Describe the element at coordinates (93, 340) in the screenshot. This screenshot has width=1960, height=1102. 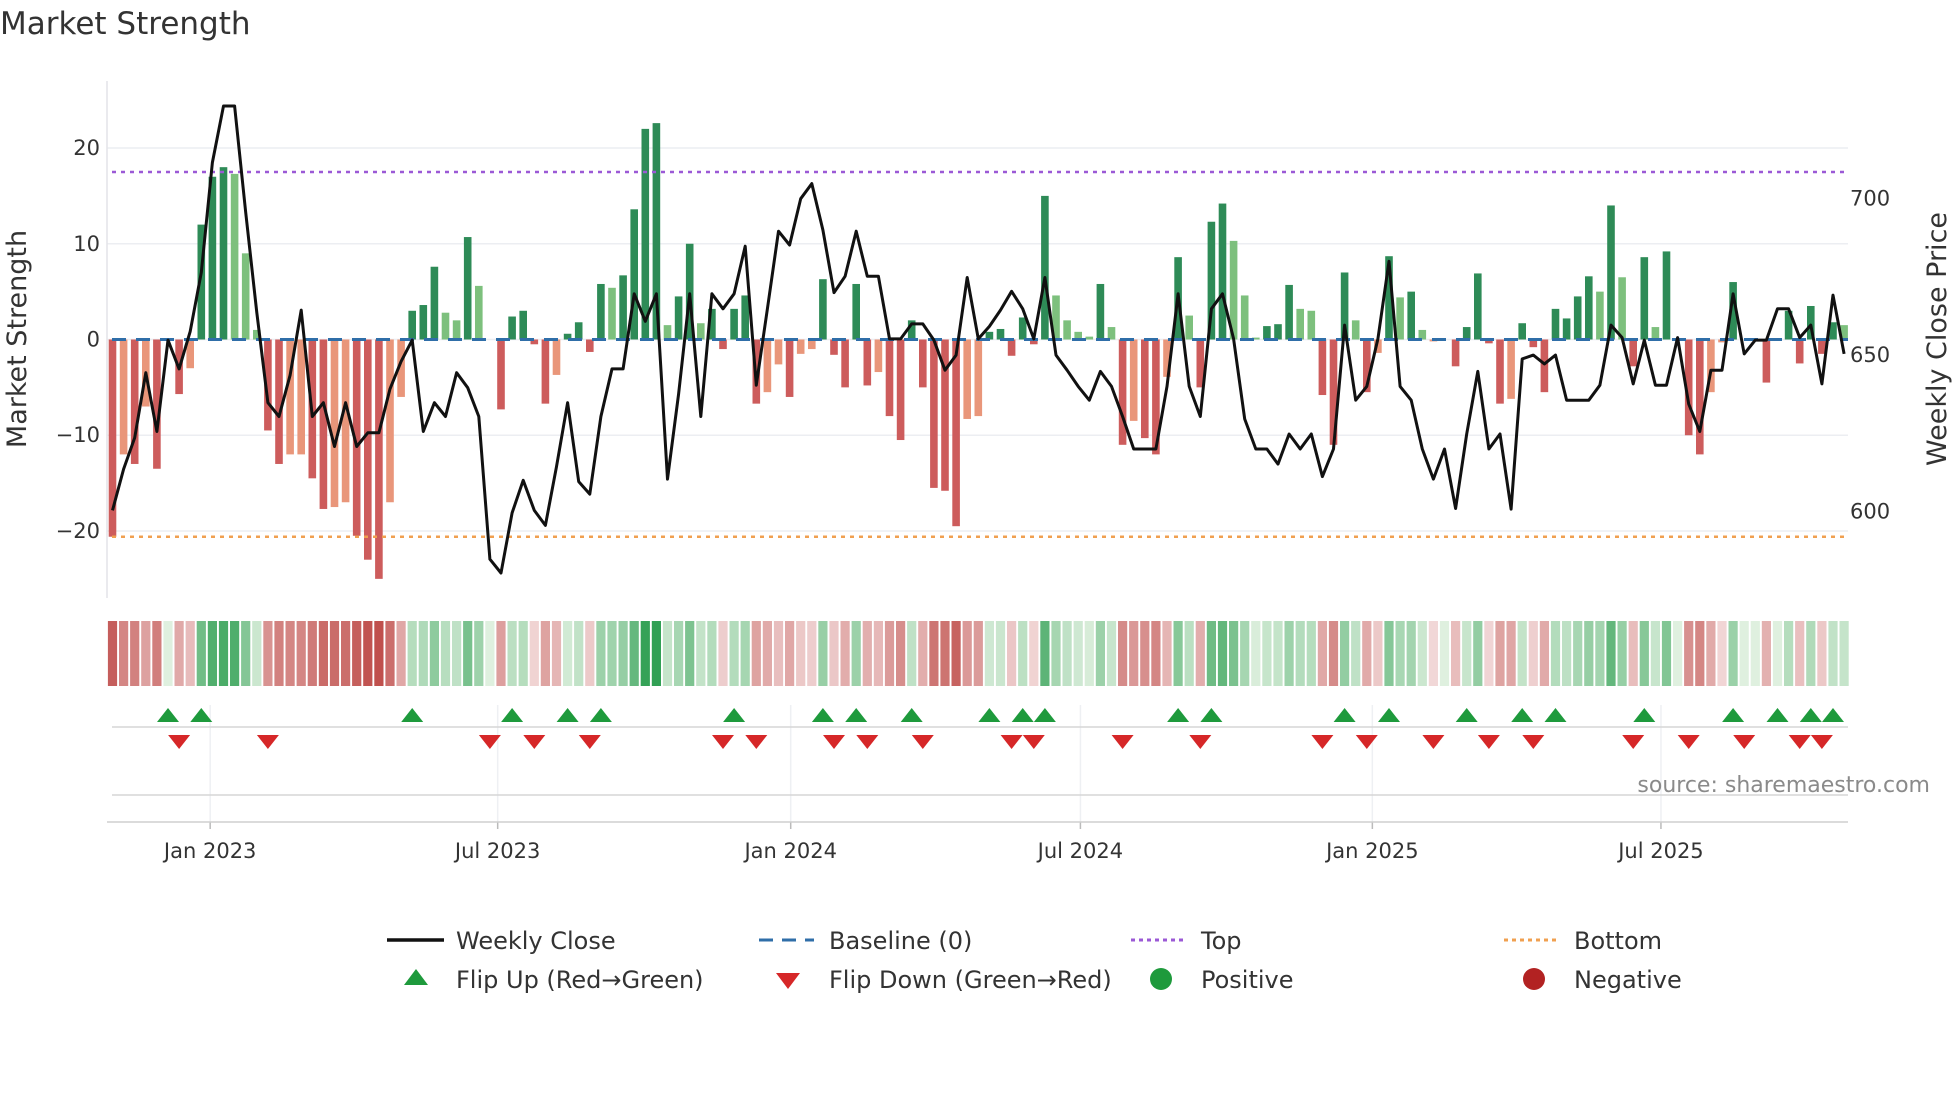
I see `y-tick-label: 0` at that location.